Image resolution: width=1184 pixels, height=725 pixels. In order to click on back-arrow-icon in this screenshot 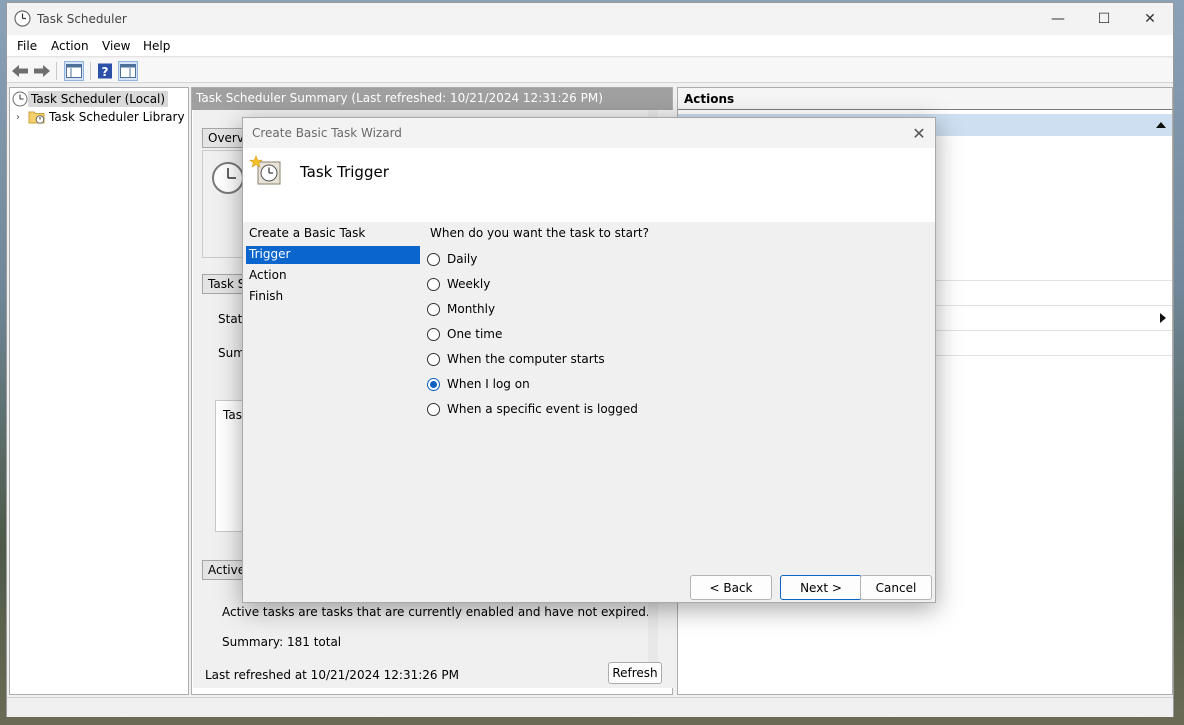, I will do `click(20, 71)`.